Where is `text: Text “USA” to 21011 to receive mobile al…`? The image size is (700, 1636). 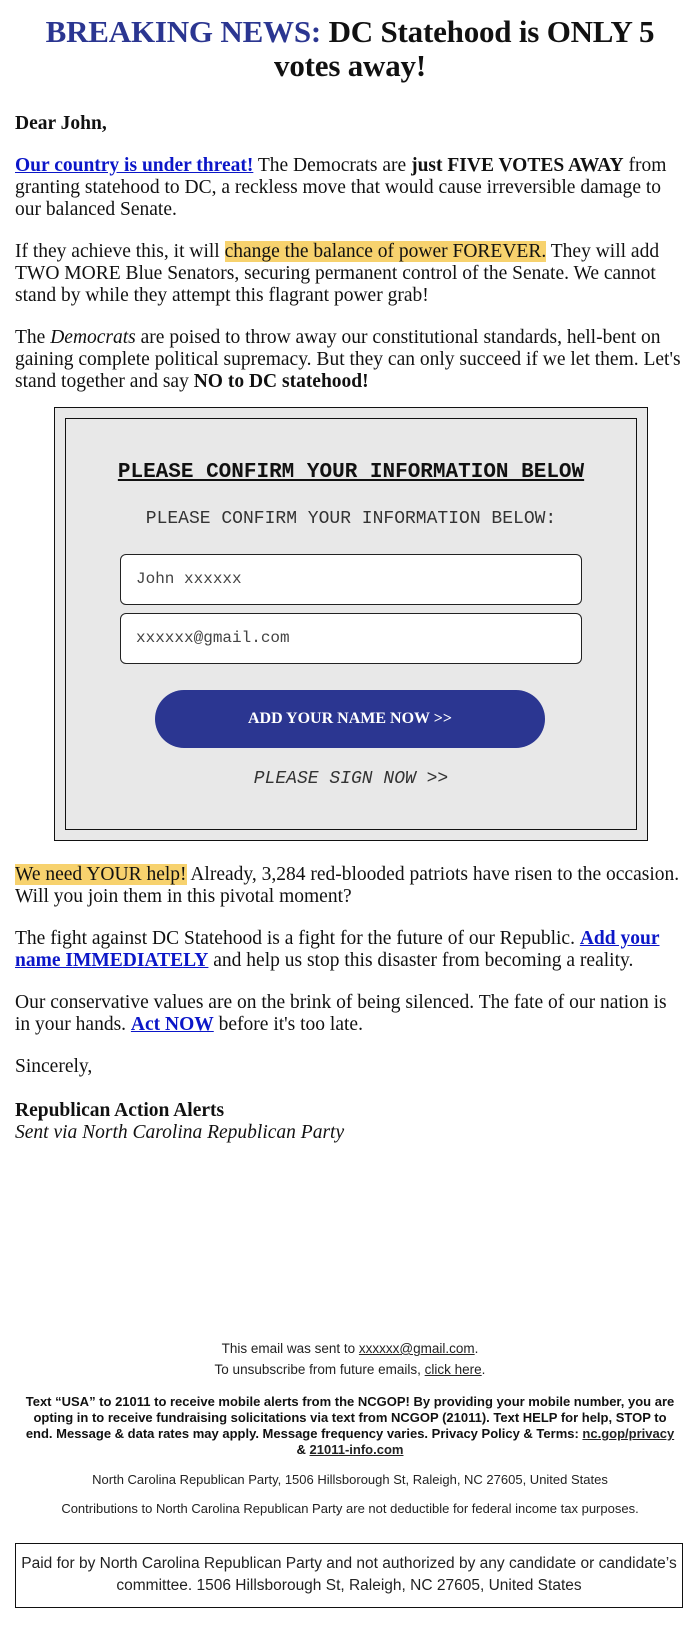 text: Text “USA” to 21011 to receive mobile al… is located at coordinates (350, 1417).